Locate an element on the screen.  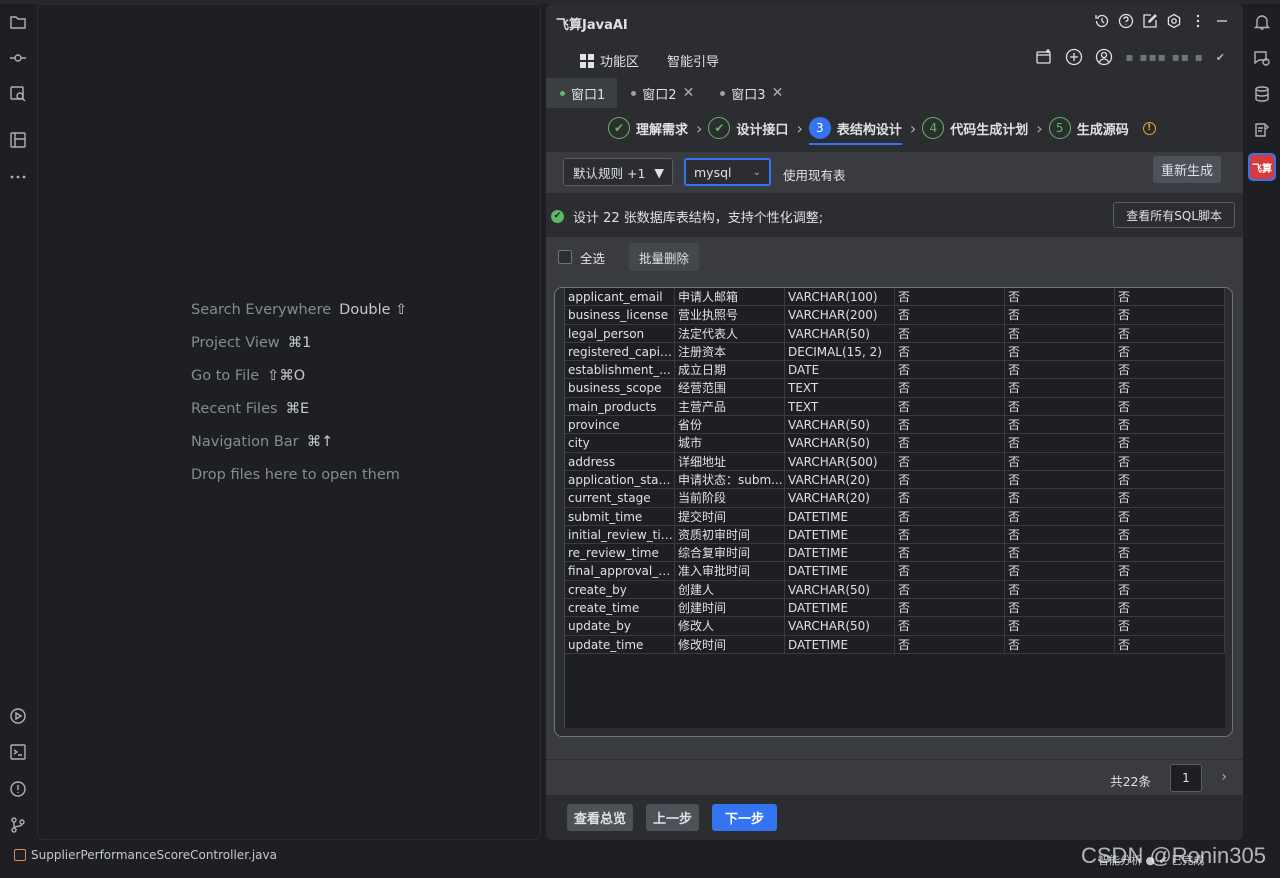
more-vertical-icon is located at coordinates (1198, 21).